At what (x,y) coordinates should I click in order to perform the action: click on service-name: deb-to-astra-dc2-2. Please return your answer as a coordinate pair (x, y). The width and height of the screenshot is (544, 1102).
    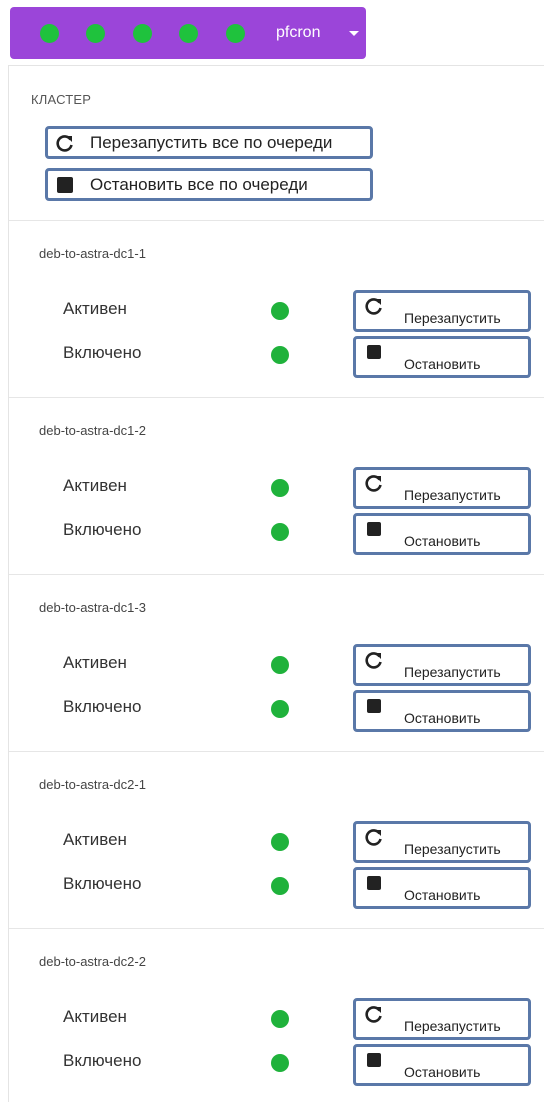
    Looking at the image, I should click on (92, 961).